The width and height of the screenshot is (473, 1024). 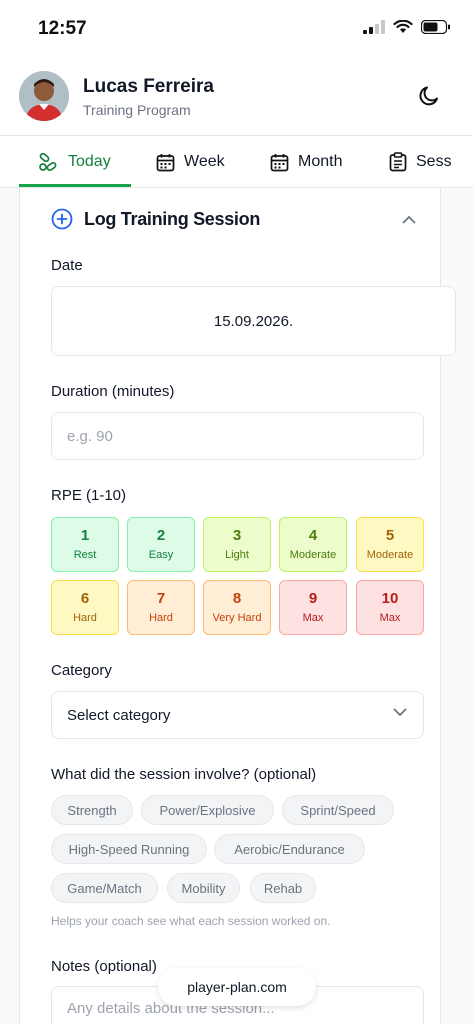 I want to click on app-header: Lucas Ferreira Training Program, so click(x=236, y=98).